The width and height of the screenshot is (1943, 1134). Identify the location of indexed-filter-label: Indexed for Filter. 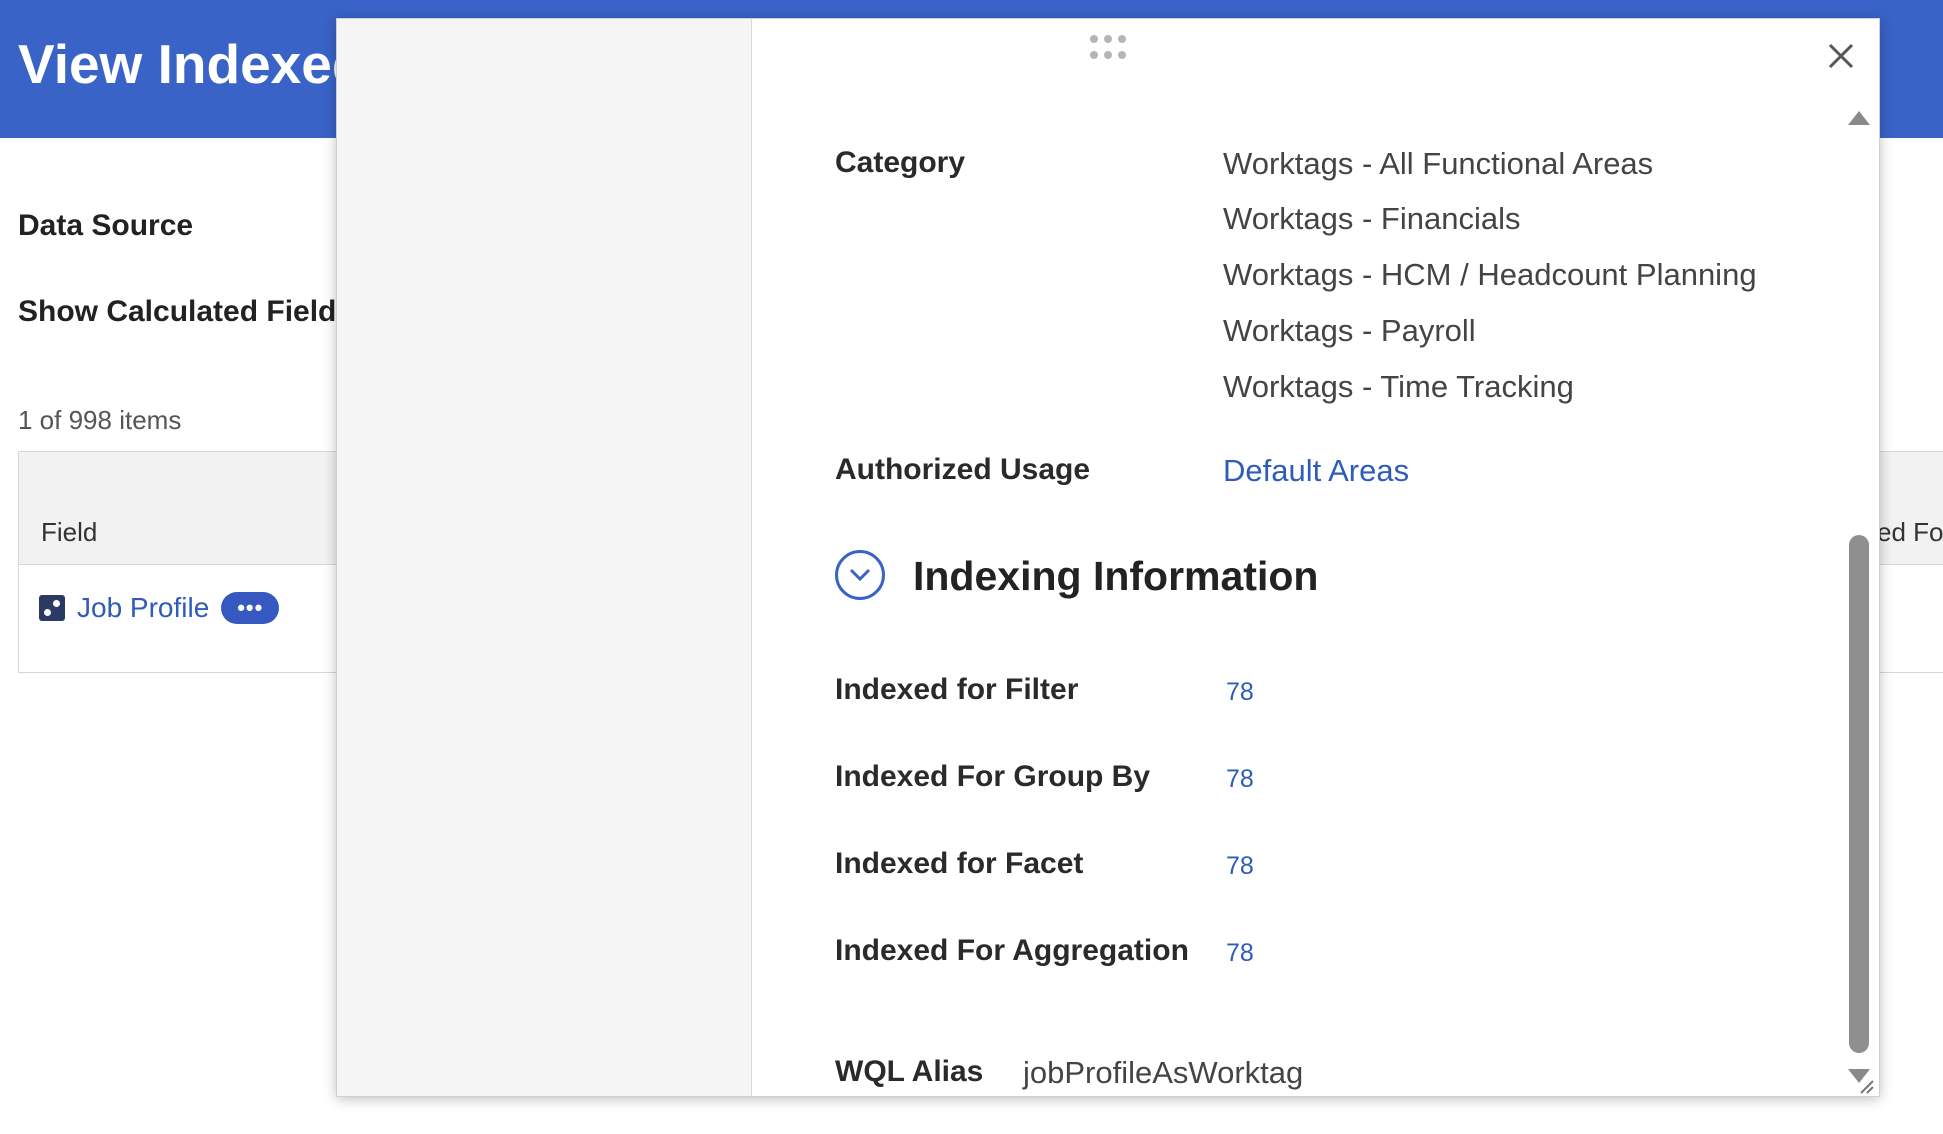
(957, 689).